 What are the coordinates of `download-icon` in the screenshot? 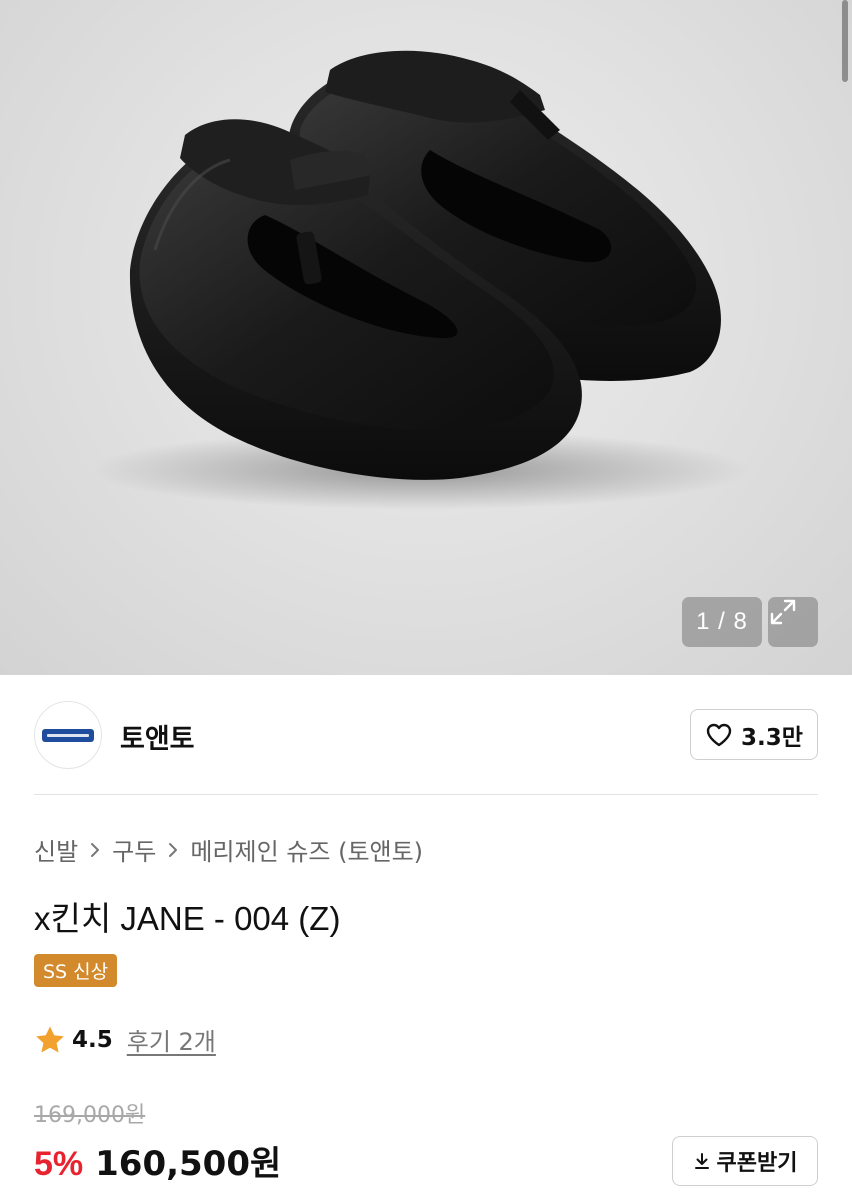 It's located at (701, 1161).